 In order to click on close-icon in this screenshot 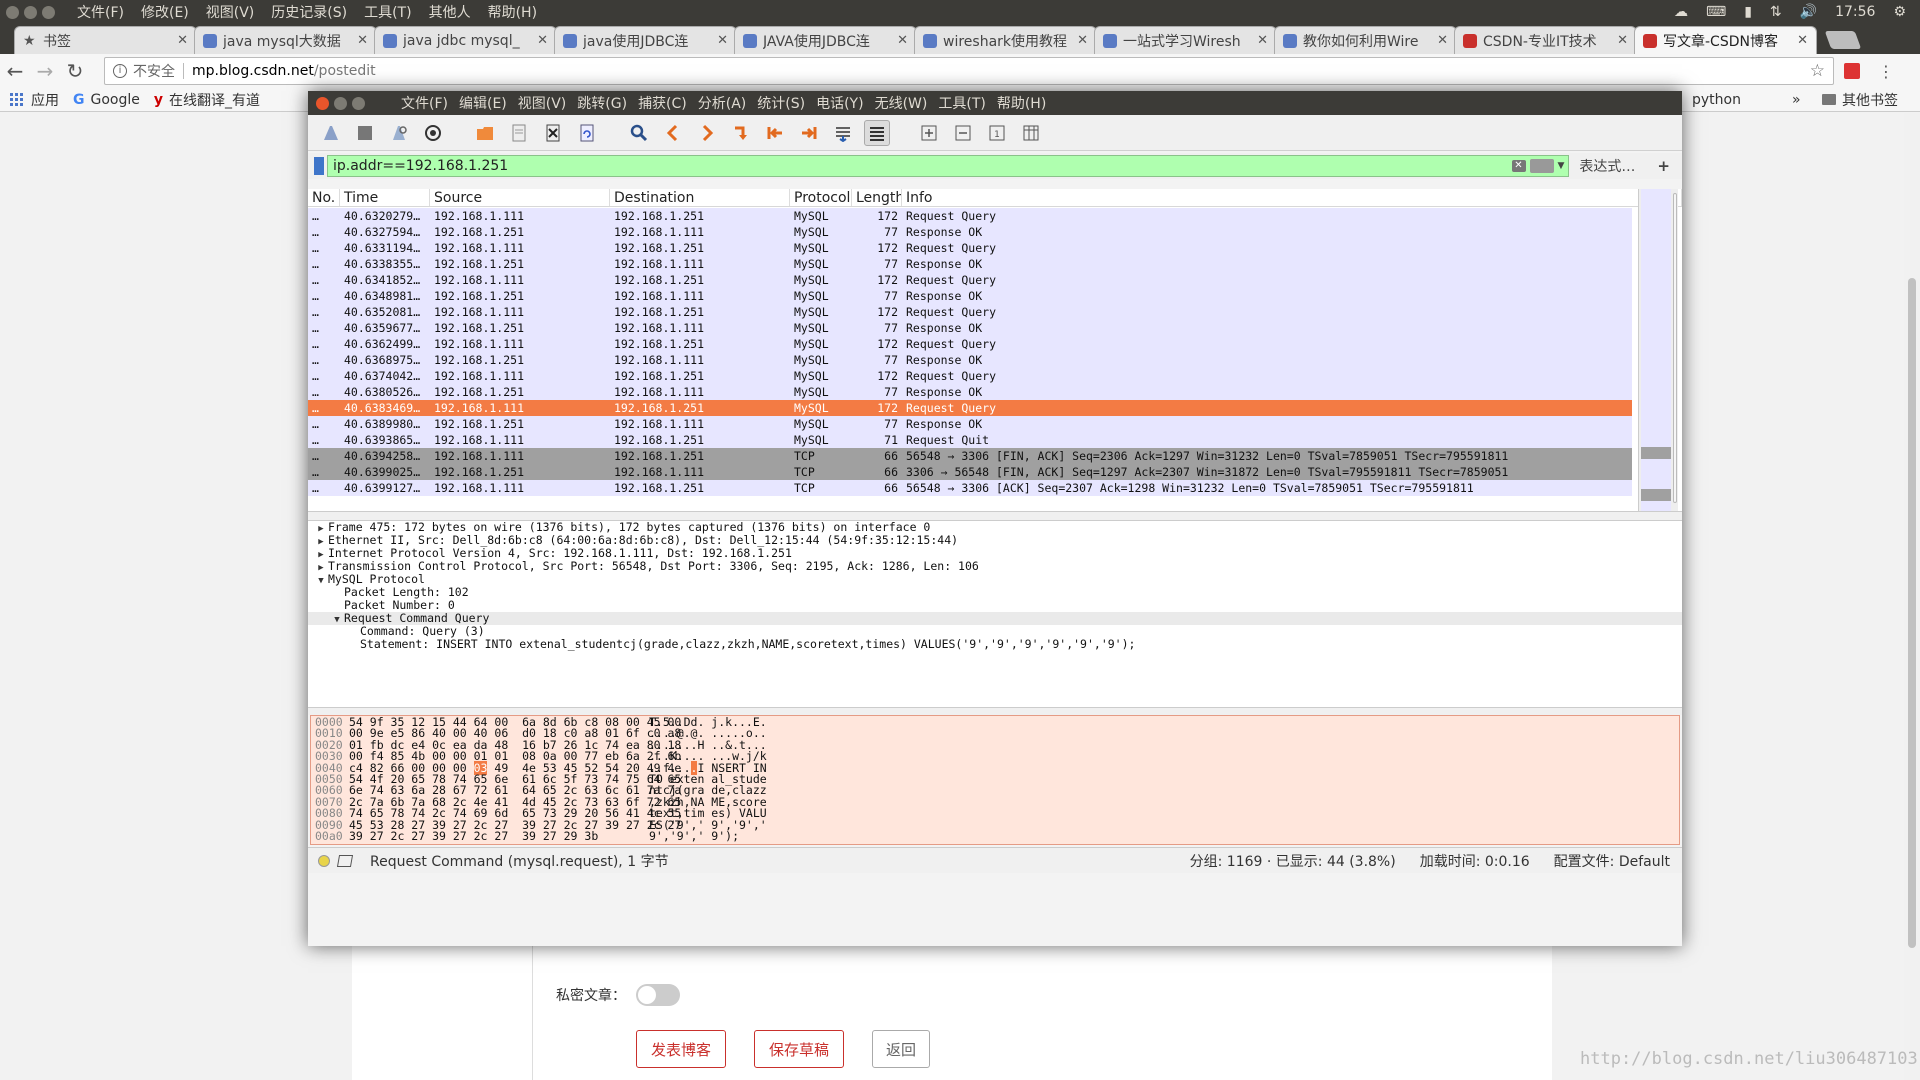, I will do `click(322, 103)`.